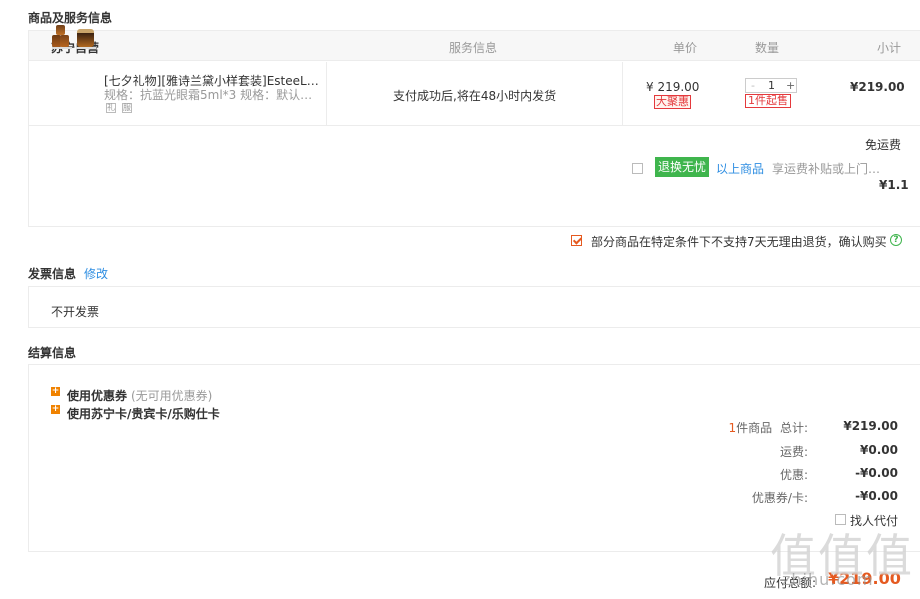 The width and height of the screenshot is (920, 599). I want to click on promo-tag: 大聚惠, so click(672, 102).